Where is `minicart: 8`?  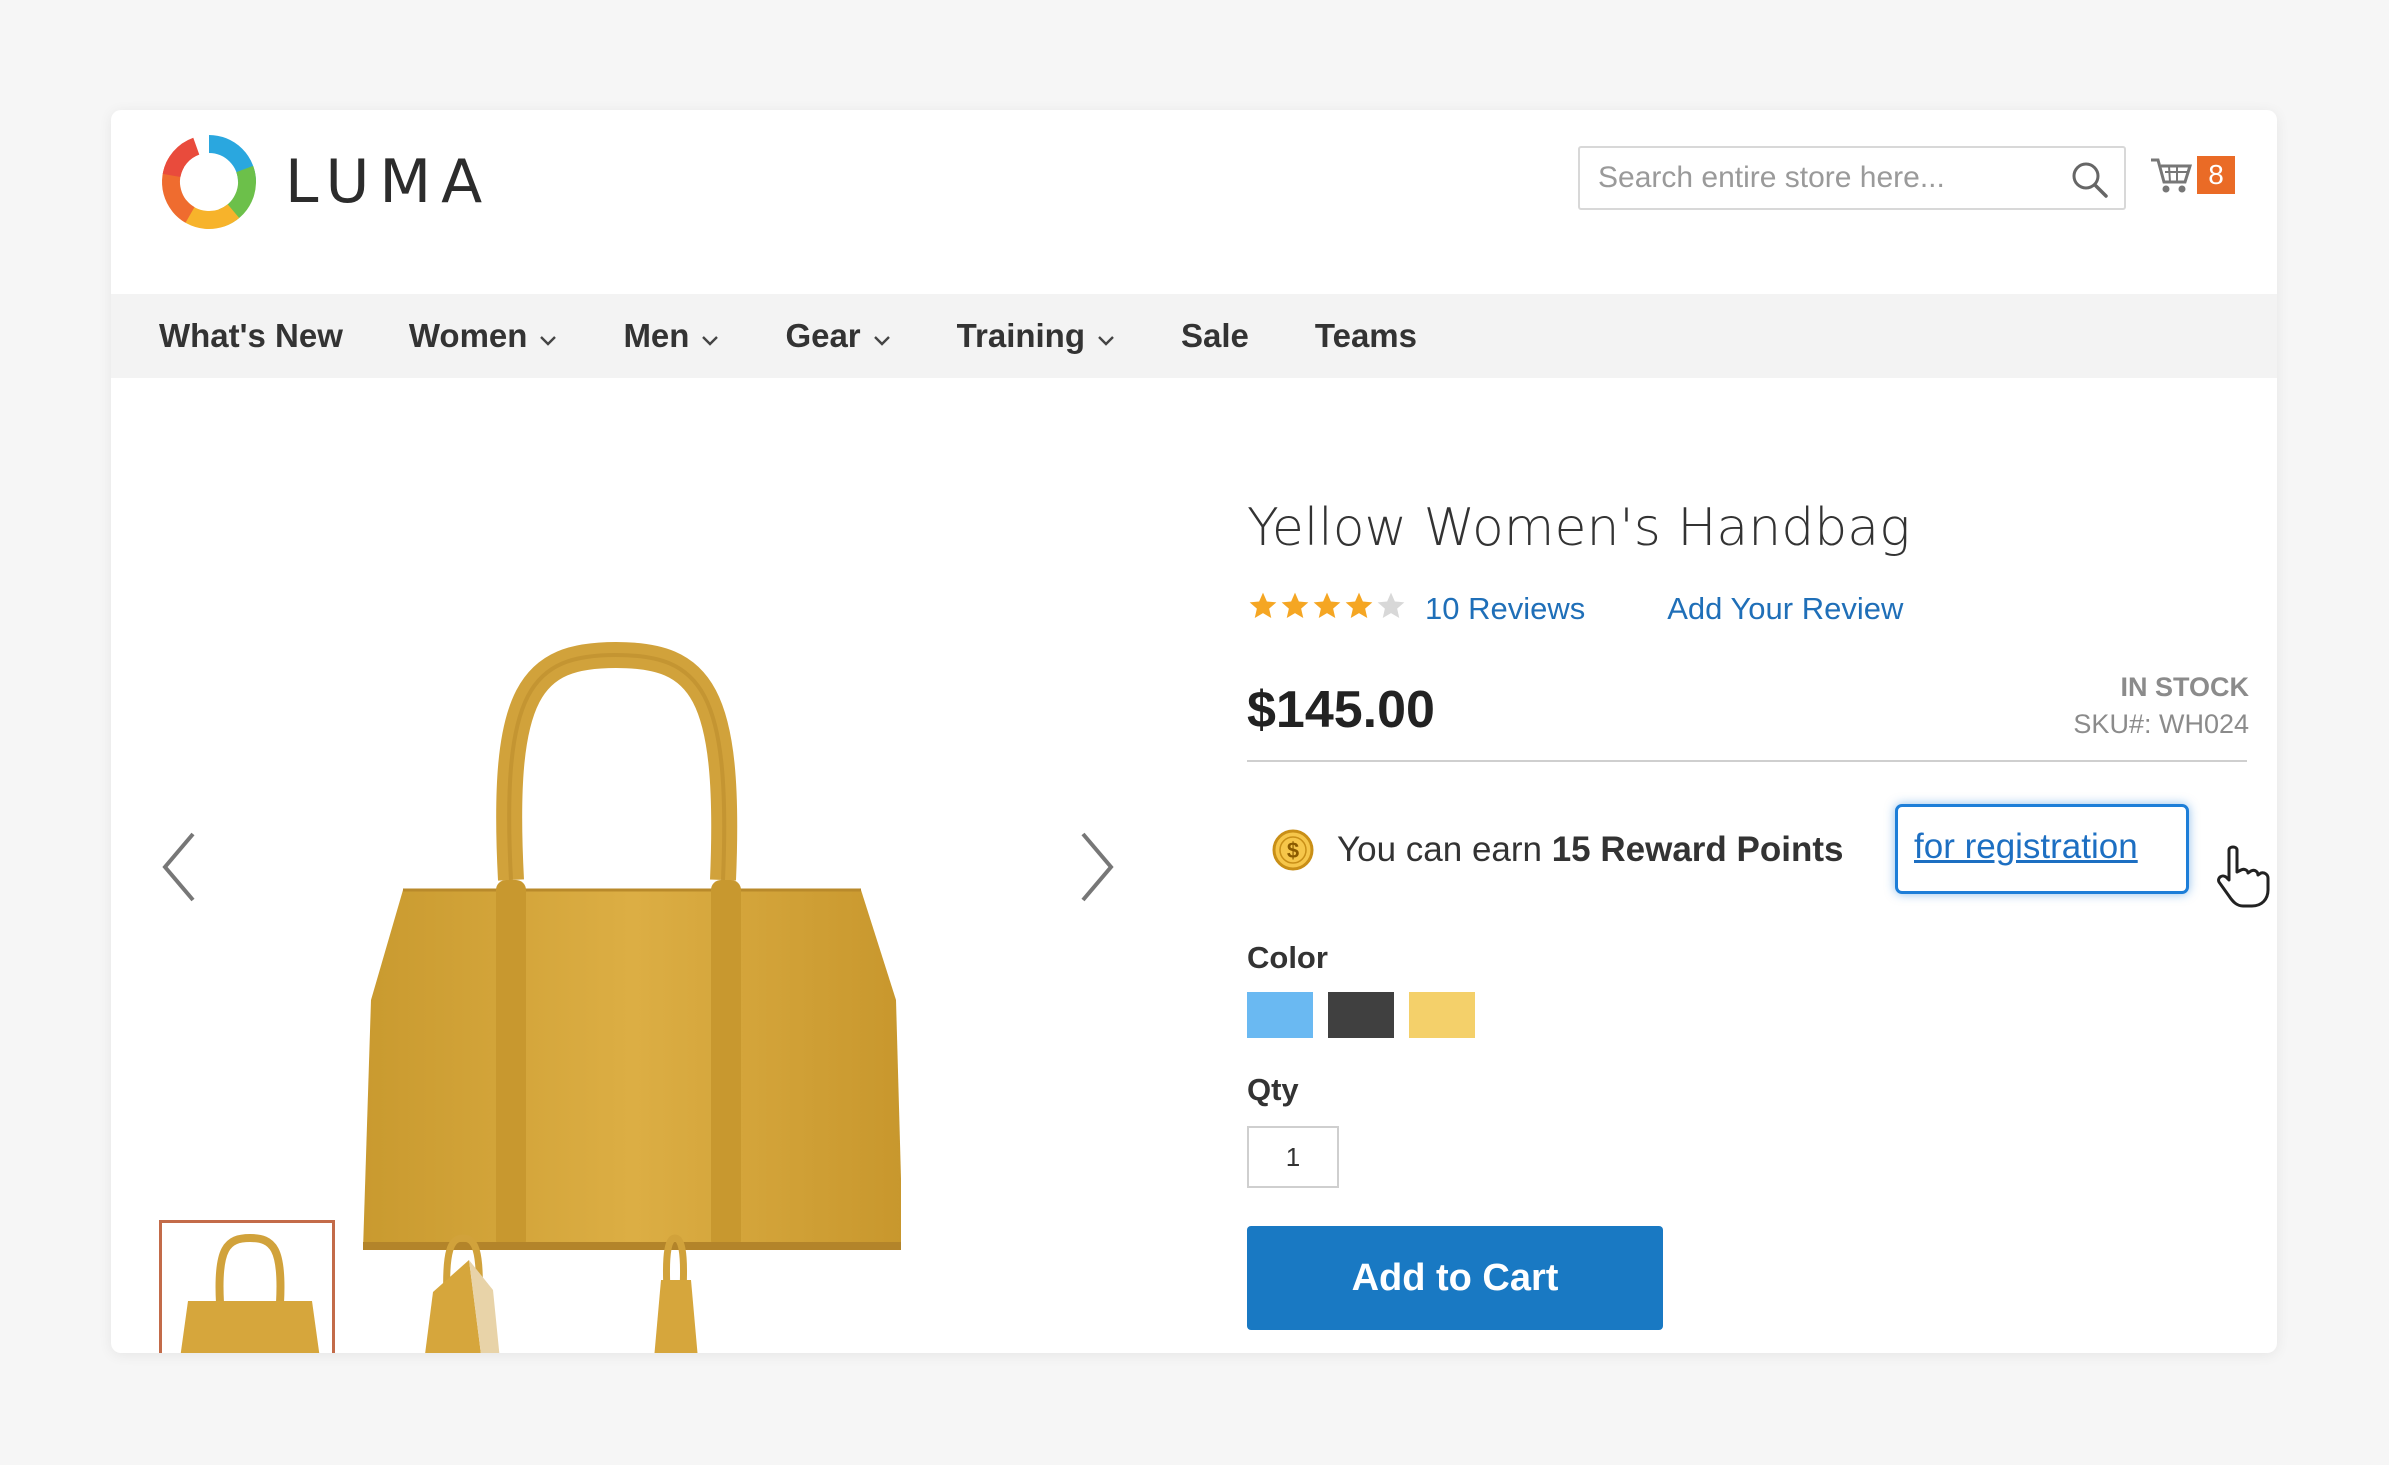 minicart: 8 is located at coordinates (2194, 175).